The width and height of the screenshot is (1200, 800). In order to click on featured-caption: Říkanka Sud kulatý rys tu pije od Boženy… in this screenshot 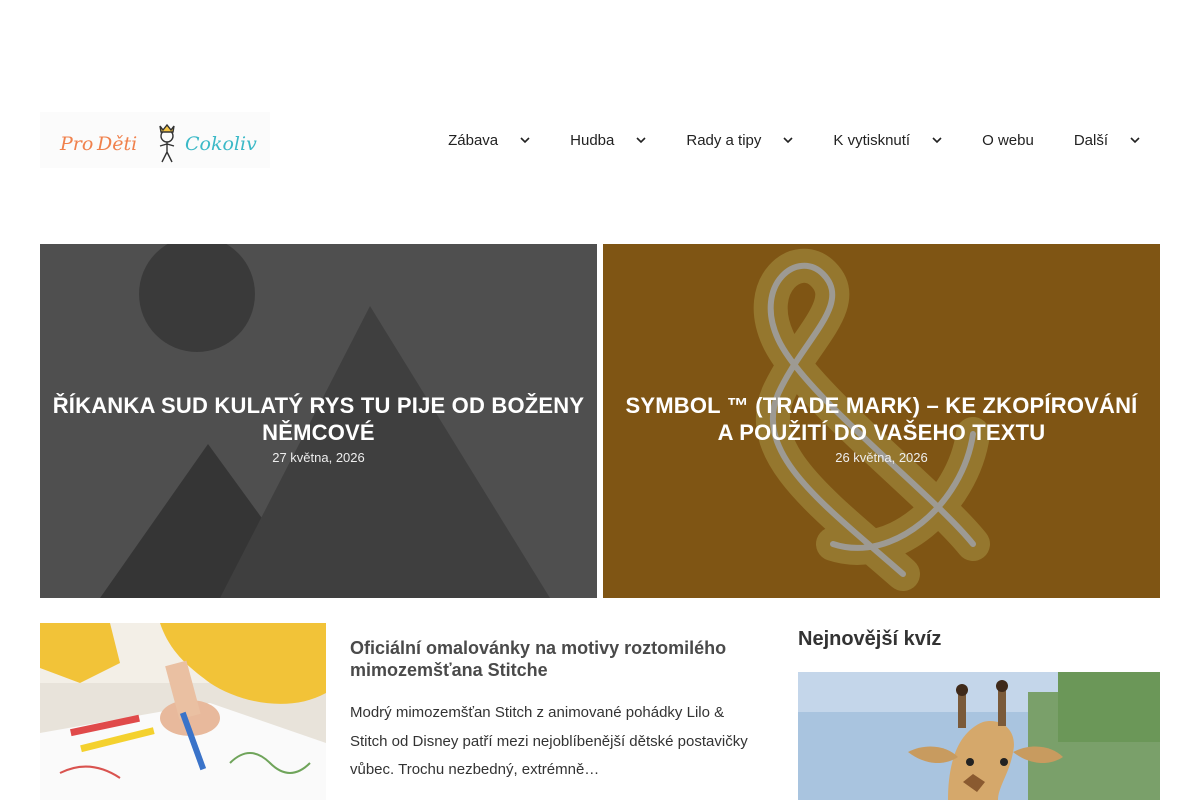, I will do `click(318, 428)`.